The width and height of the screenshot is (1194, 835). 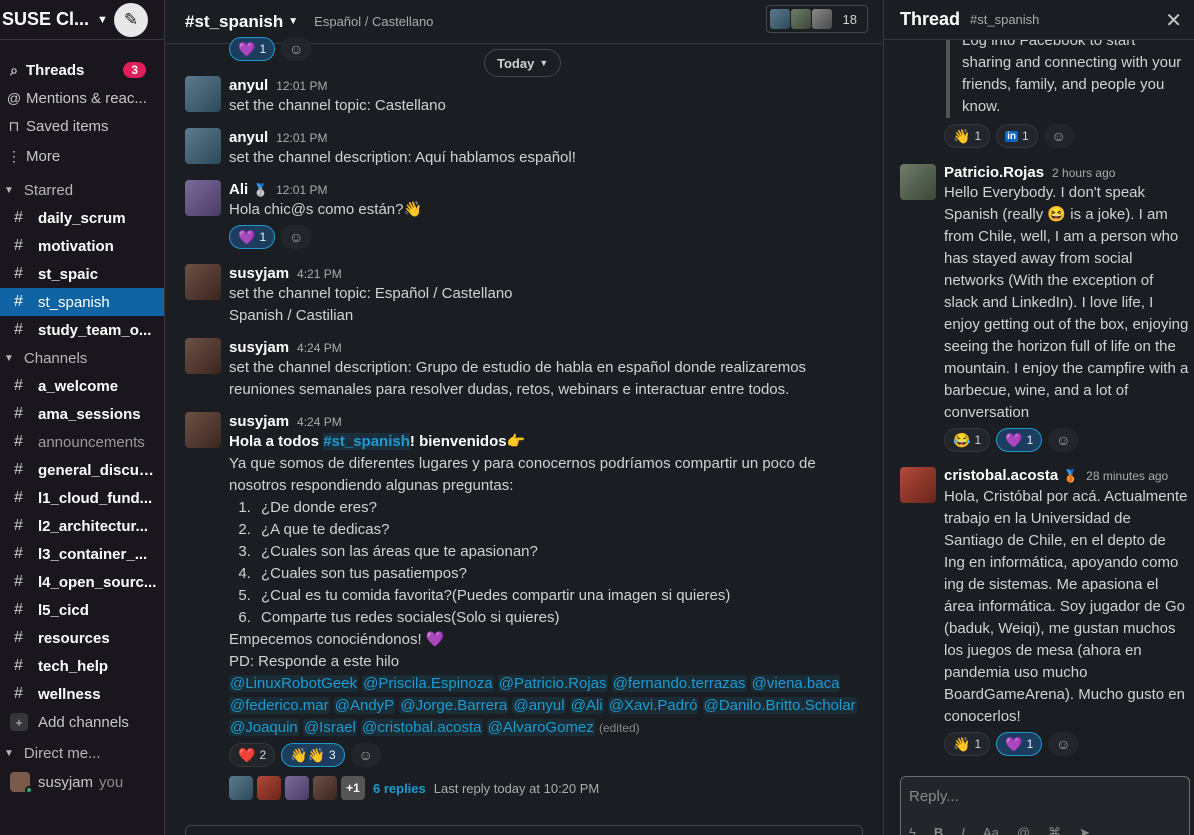 I want to click on format-icon: Aa, so click(x=991, y=830).